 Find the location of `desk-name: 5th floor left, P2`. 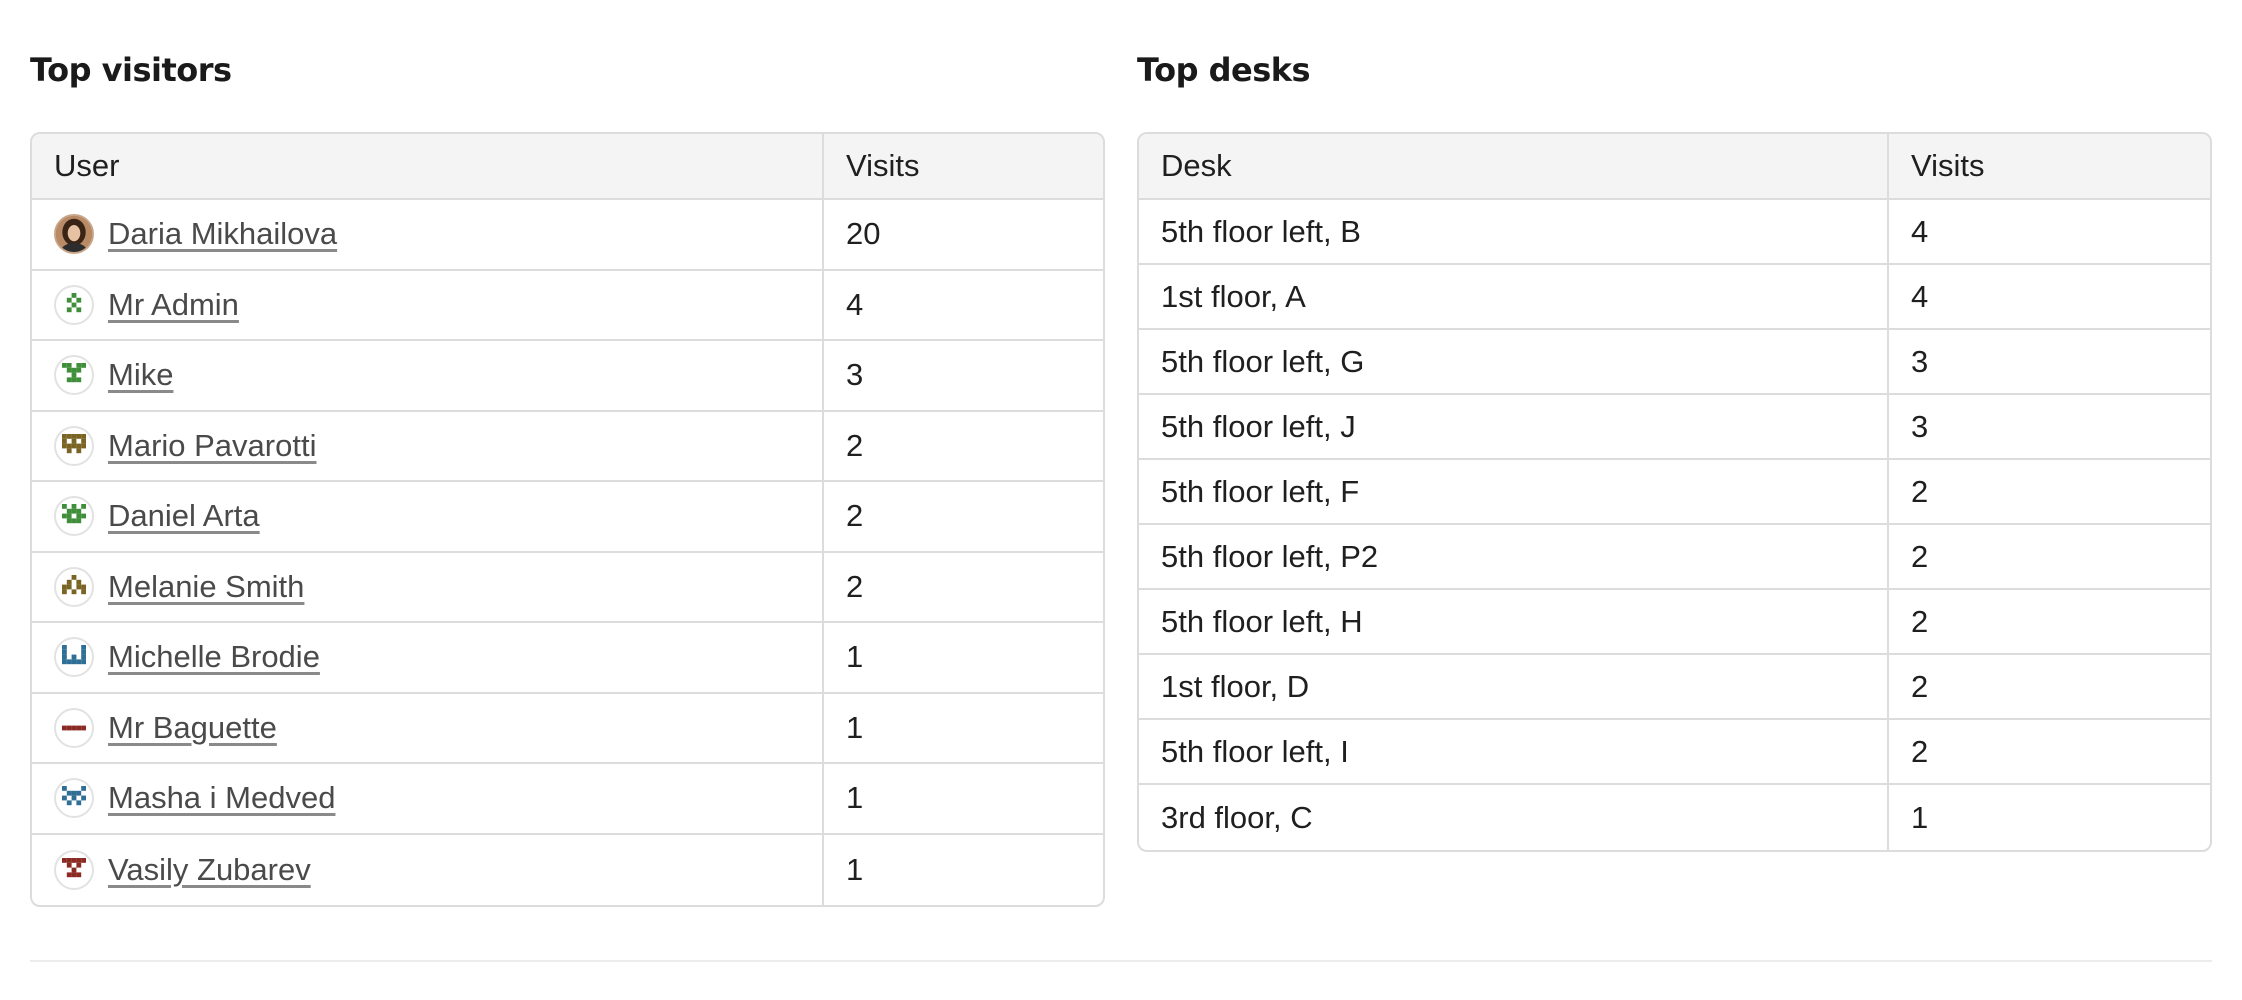

desk-name: 5th floor left, P2 is located at coordinates (1514, 557).